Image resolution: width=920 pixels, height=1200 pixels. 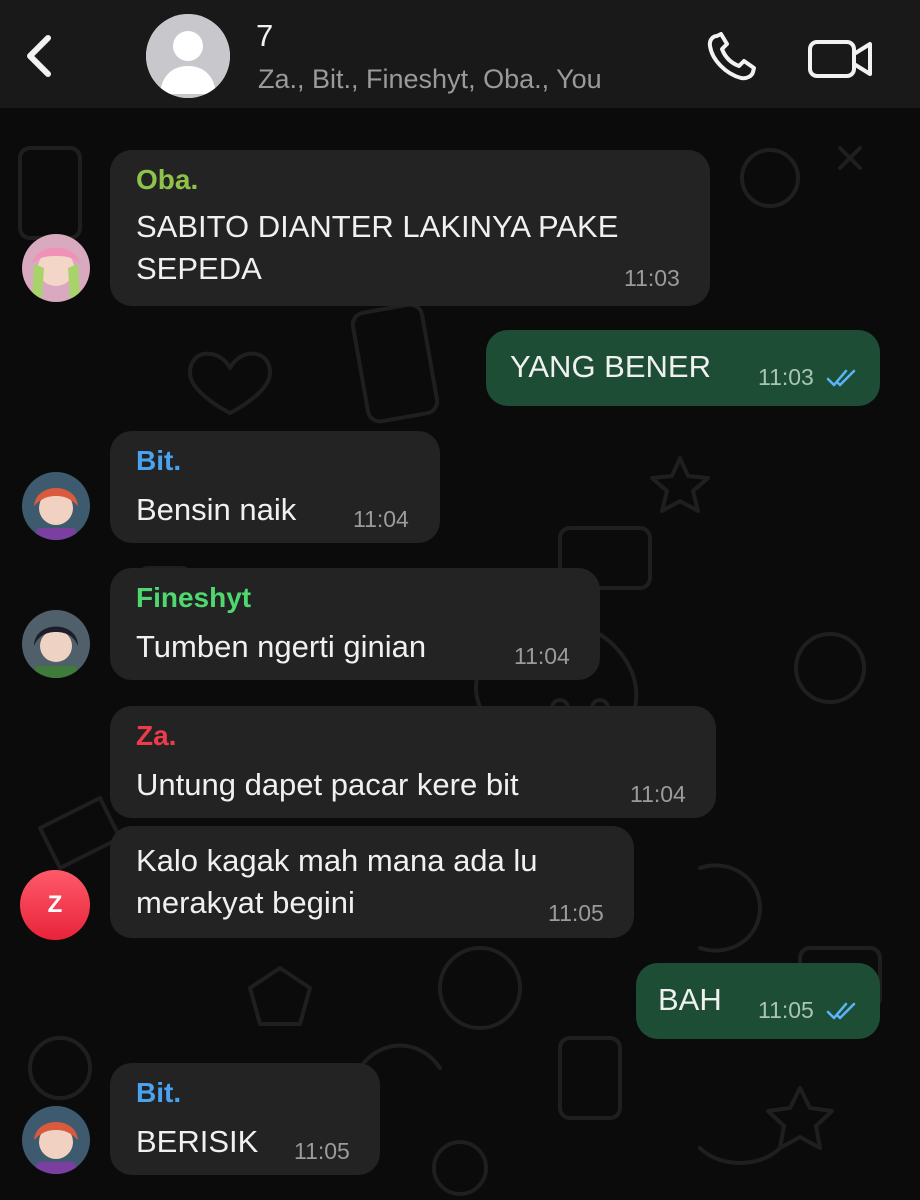 I want to click on sender-name: Za., so click(x=156, y=735).